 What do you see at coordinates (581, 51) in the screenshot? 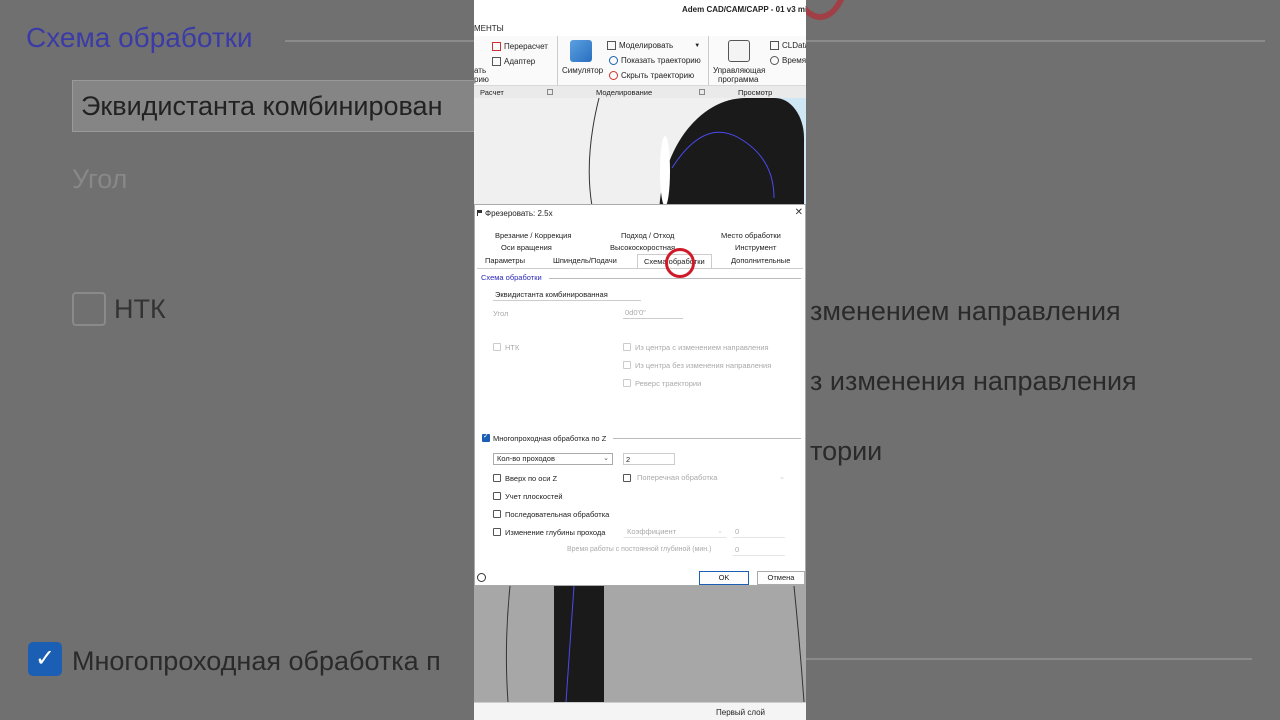
I see `simulator-icon` at bounding box center [581, 51].